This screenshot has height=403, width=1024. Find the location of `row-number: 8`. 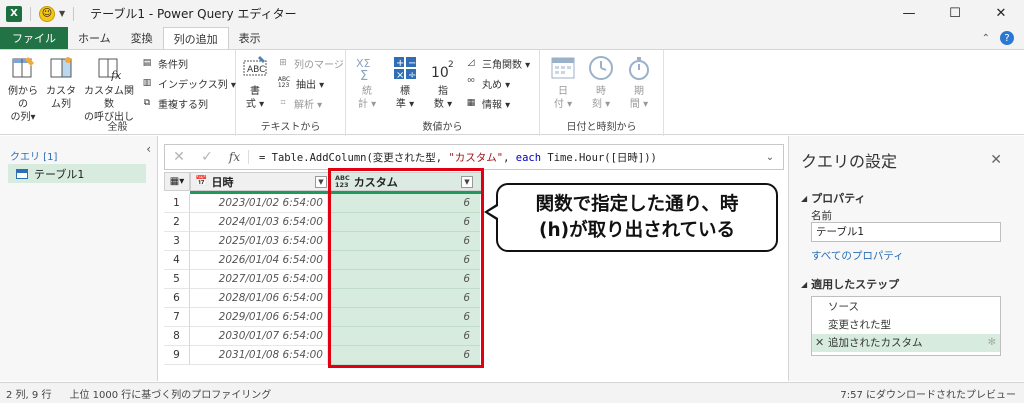

row-number: 8 is located at coordinates (177, 336).